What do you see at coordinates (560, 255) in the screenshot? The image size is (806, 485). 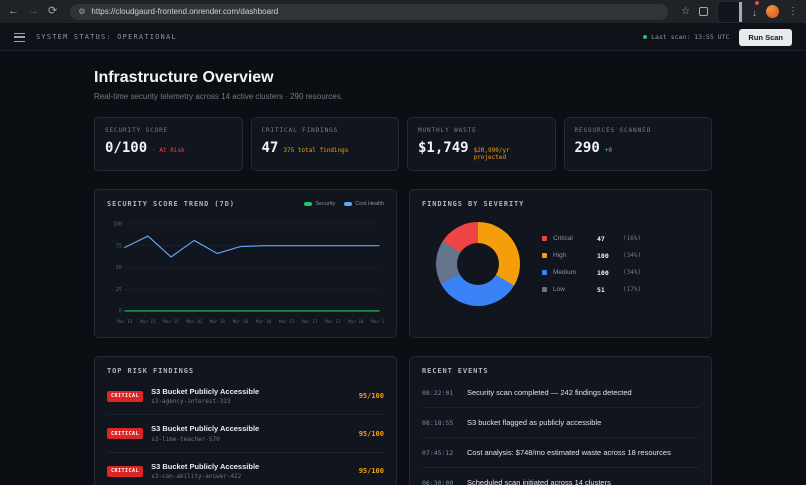 I see `severity-label: High` at bounding box center [560, 255].